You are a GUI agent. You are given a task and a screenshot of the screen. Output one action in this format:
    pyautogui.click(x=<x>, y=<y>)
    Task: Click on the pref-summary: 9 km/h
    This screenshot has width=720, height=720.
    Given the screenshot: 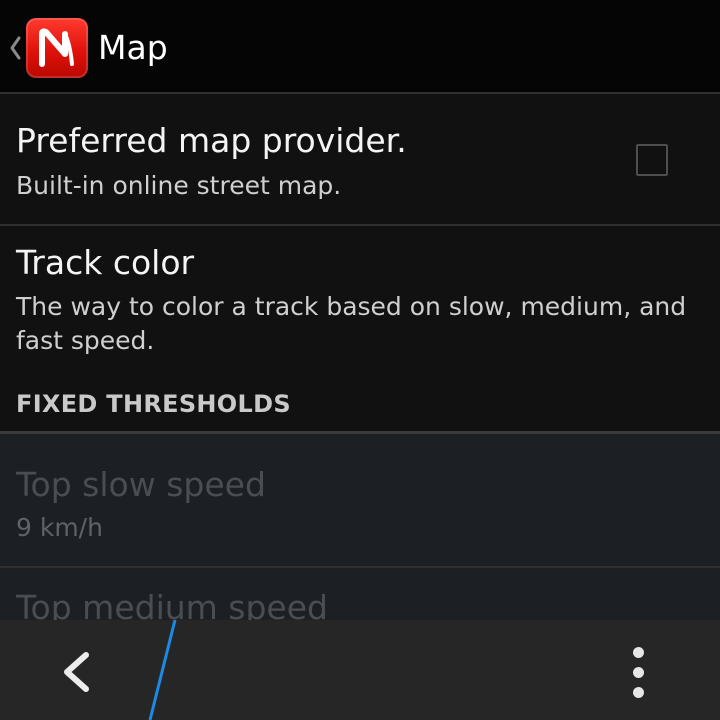 What is the action you would take?
    pyautogui.click(x=59, y=527)
    